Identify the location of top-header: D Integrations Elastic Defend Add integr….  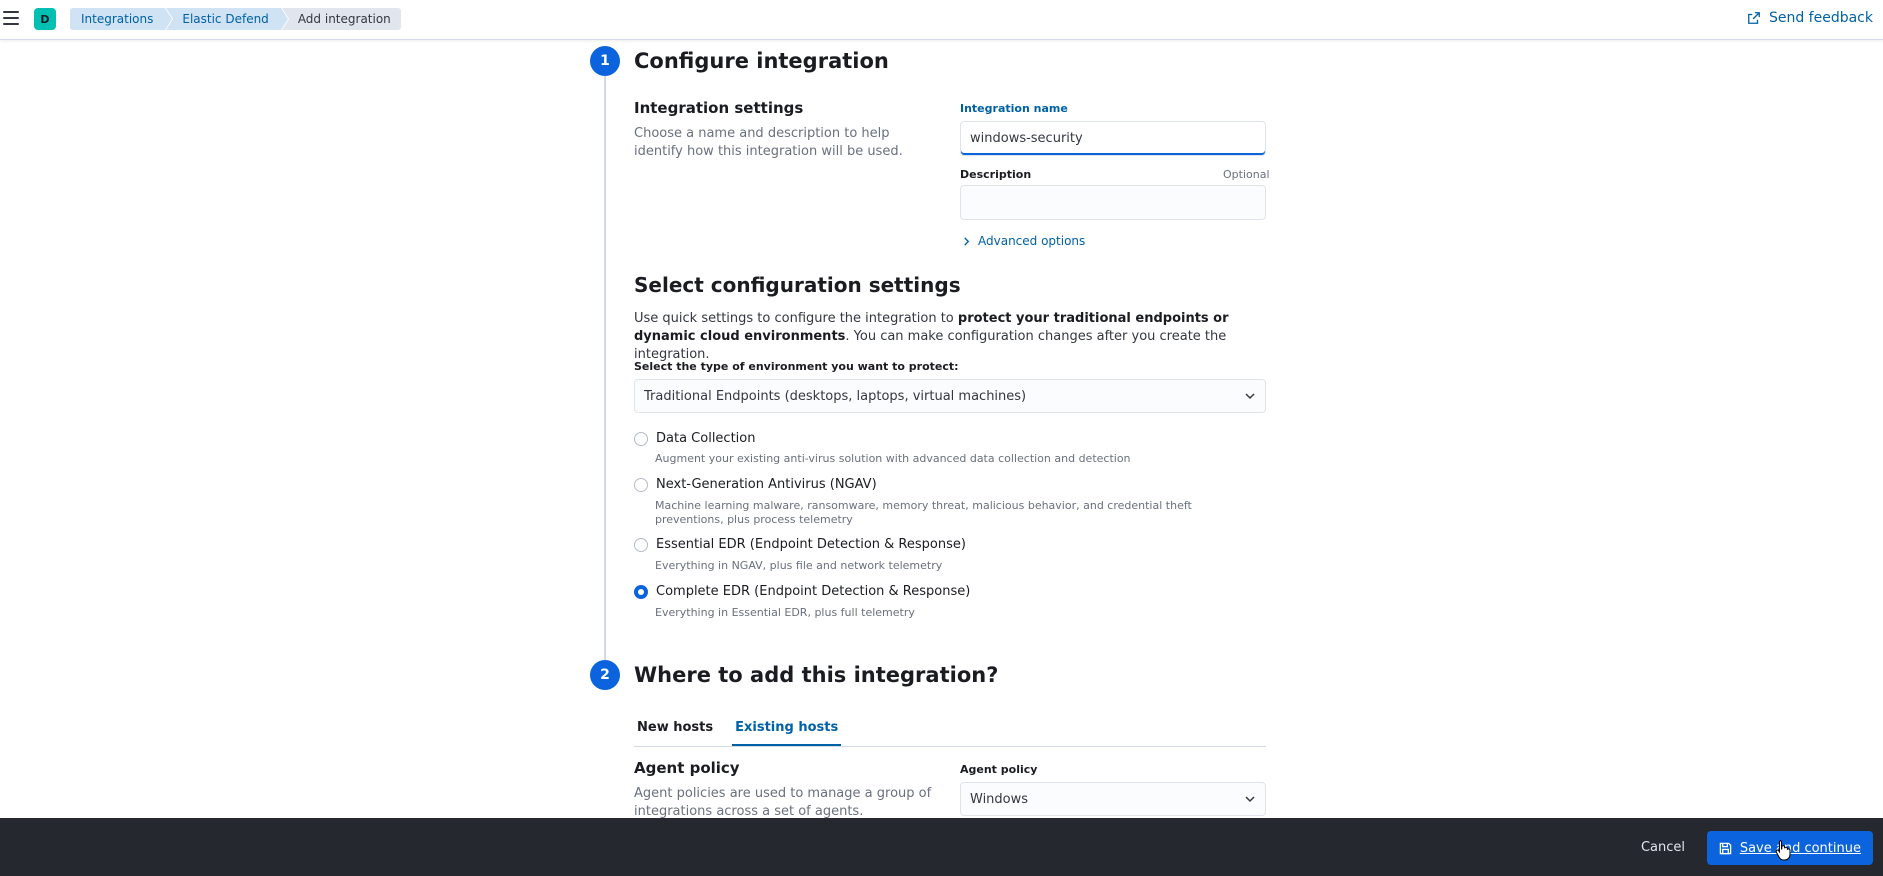
(941, 20).